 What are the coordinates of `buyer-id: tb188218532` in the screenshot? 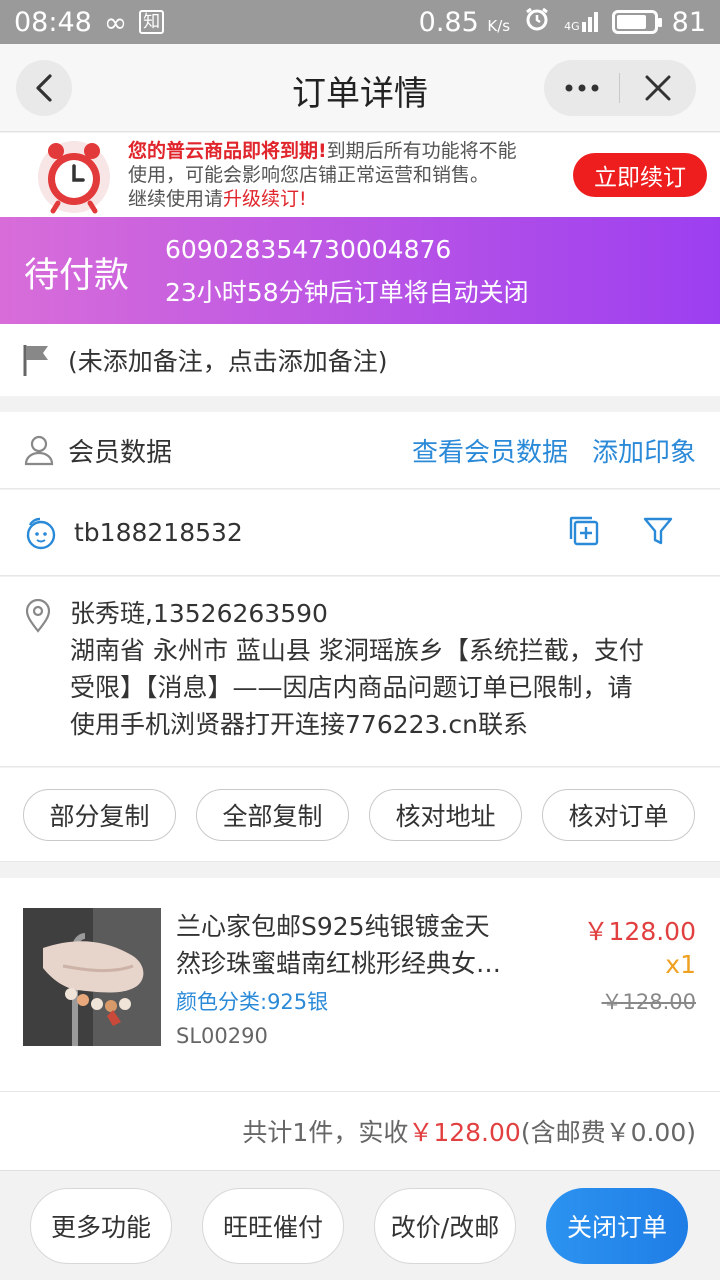 It's located at (158, 532).